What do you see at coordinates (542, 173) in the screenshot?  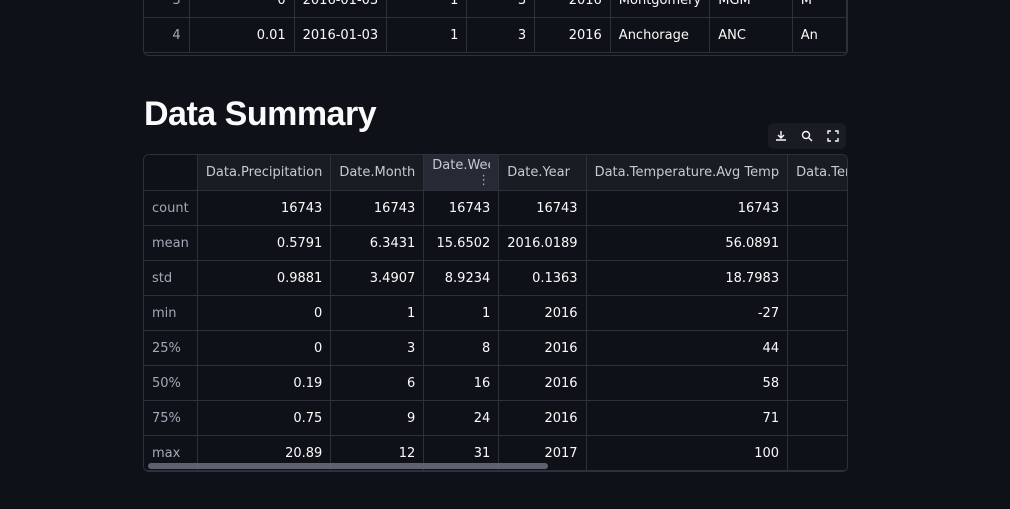 I see `column-header: Date.Year` at bounding box center [542, 173].